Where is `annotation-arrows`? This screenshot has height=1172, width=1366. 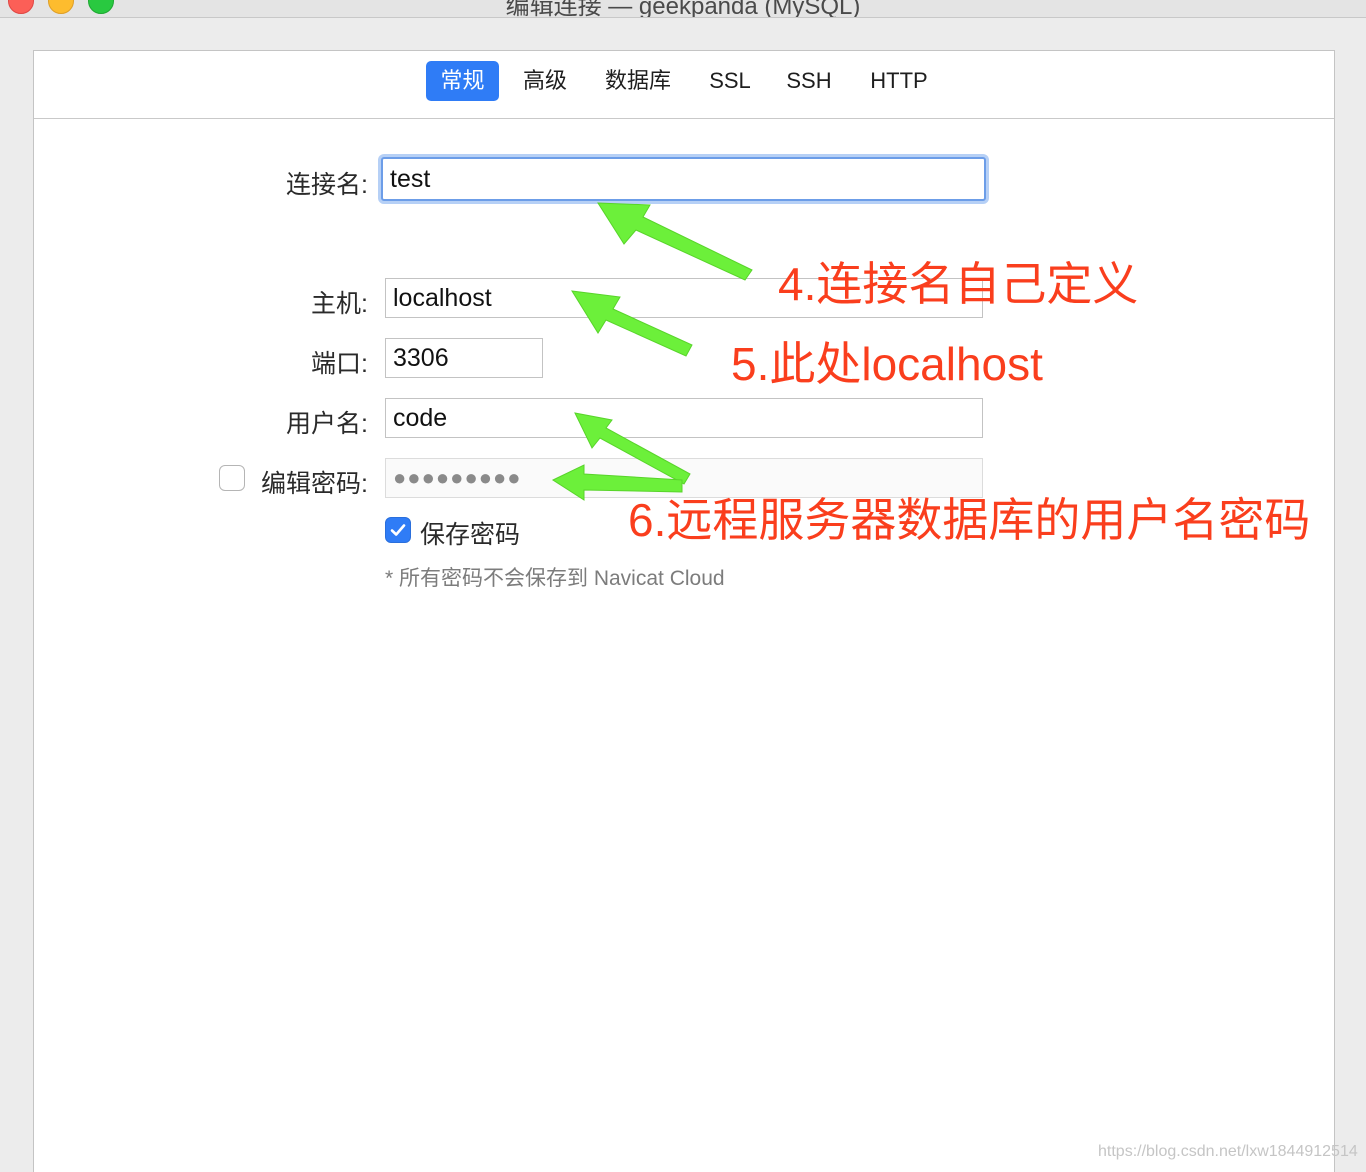 annotation-arrows is located at coordinates (652, 351).